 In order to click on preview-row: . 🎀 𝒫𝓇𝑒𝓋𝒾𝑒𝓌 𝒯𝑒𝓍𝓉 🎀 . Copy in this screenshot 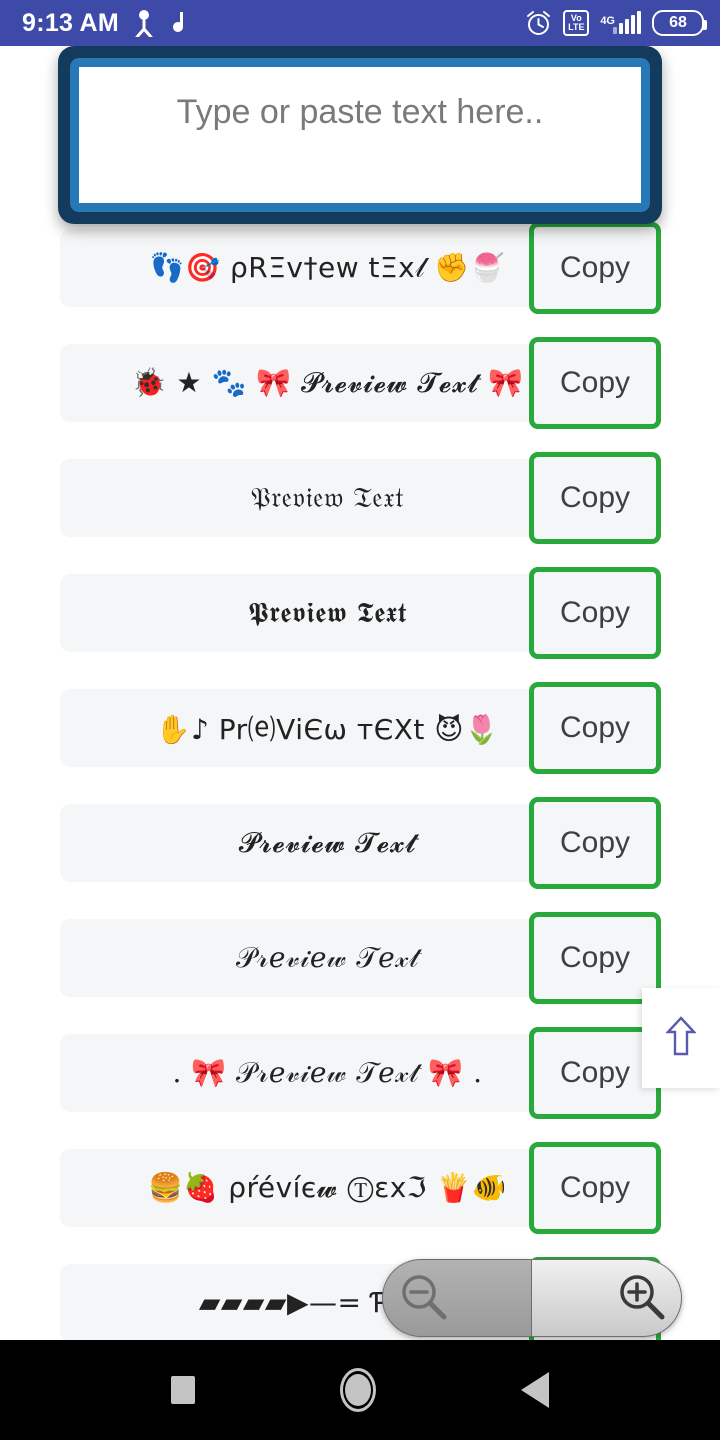, I will do `click(360, 1072)`.